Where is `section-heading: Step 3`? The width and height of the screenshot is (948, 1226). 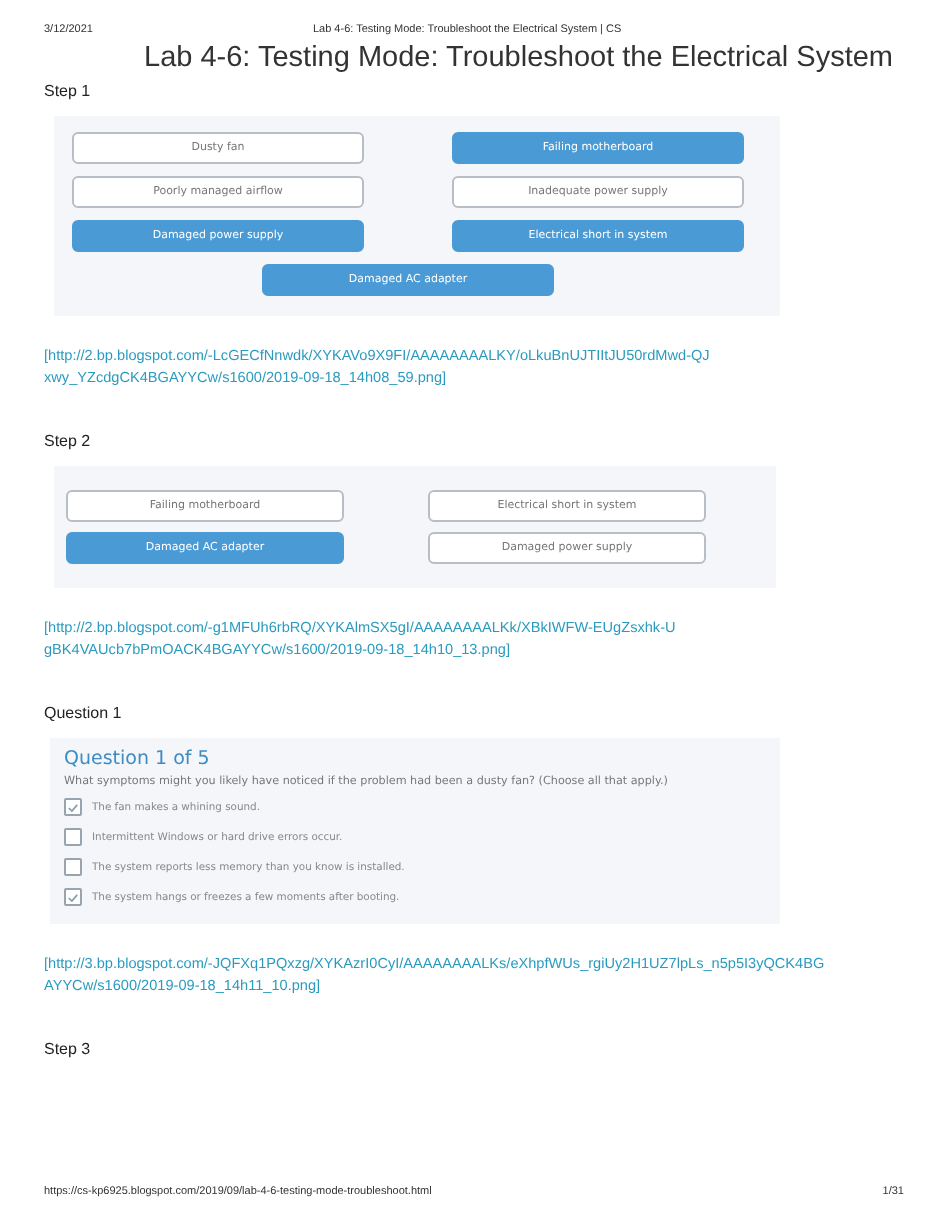 section-heading: Step 3 is located at coordinates (68, 1049).